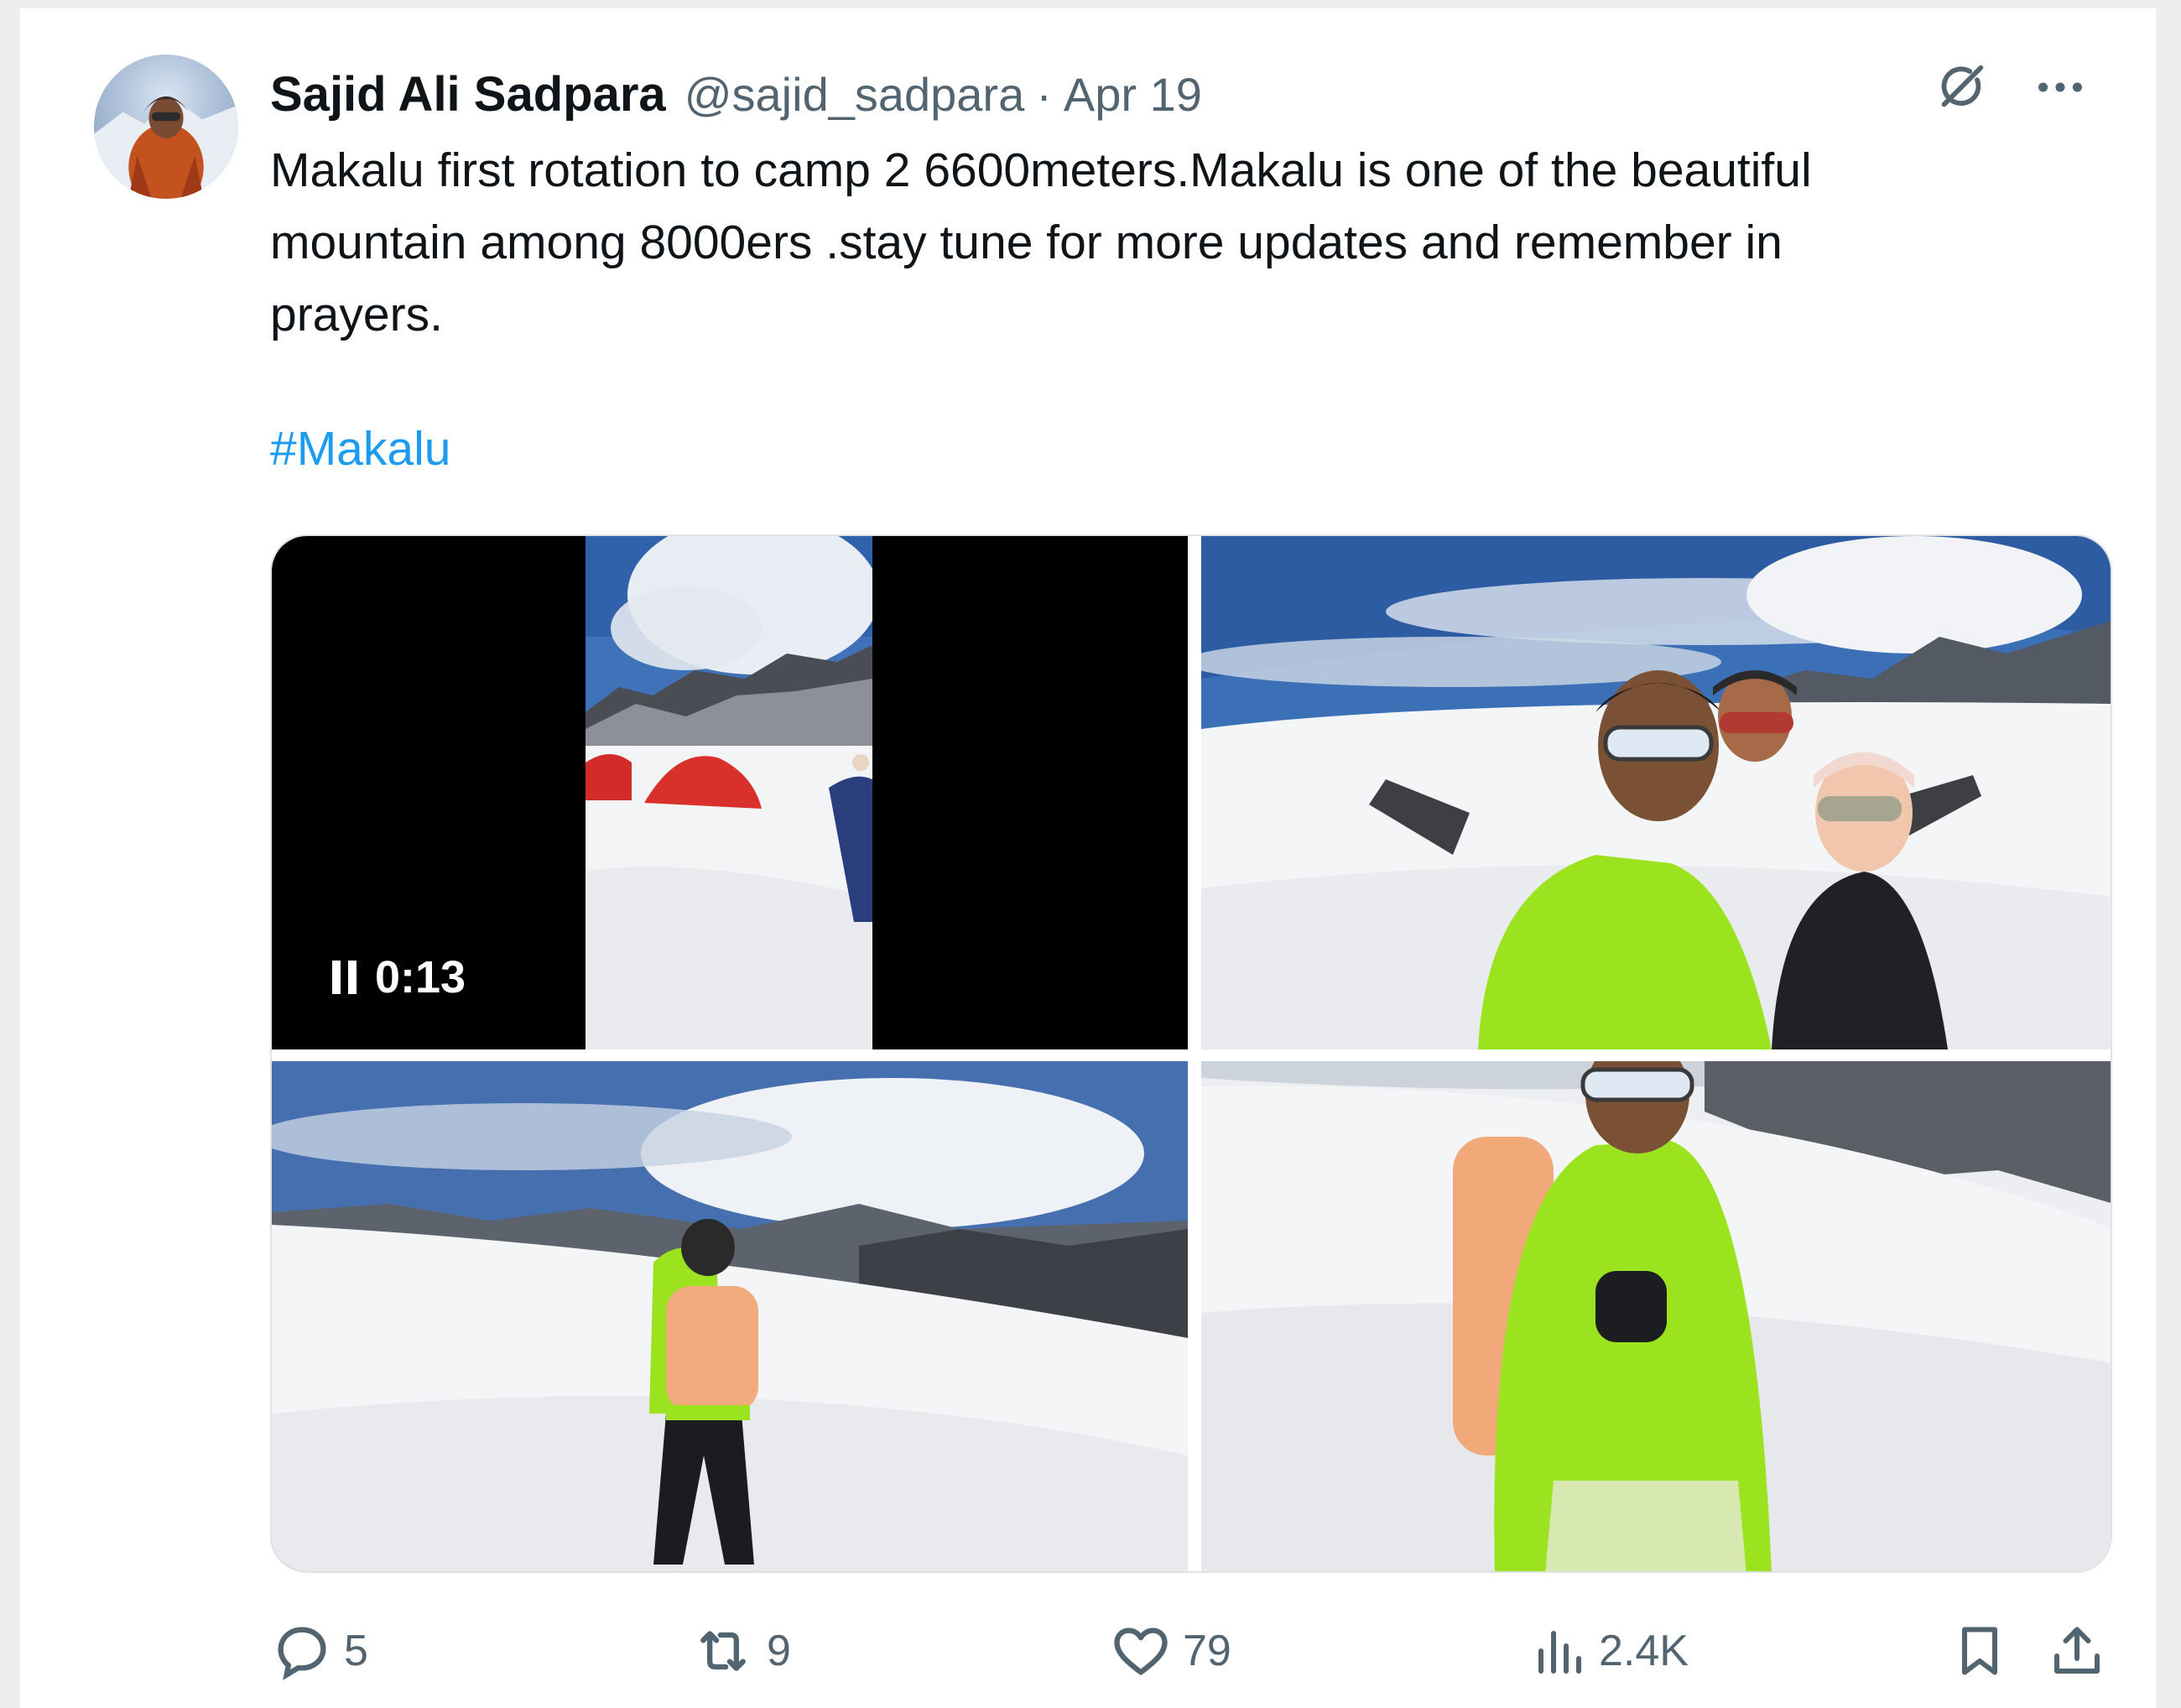 The height and width of the screenshot is (1708, 2181). I want to click on views-count: 2.4K, so click(1644, 1651).